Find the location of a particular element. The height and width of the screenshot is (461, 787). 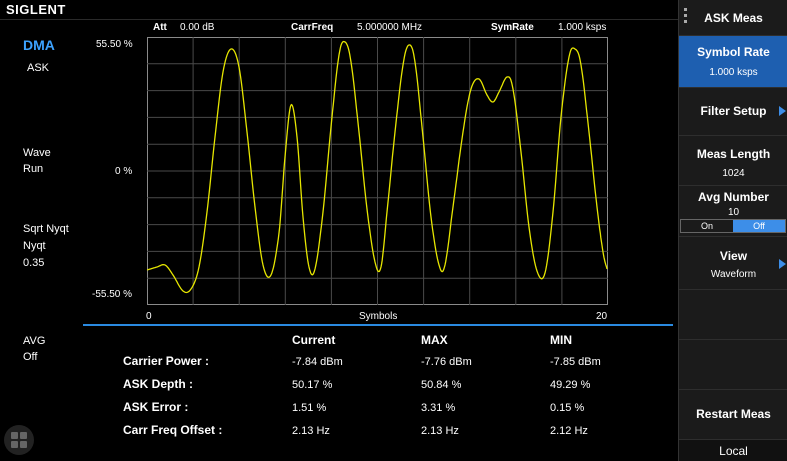

carrfreq-label: CarrFreq is located at coordinates (312, 27).